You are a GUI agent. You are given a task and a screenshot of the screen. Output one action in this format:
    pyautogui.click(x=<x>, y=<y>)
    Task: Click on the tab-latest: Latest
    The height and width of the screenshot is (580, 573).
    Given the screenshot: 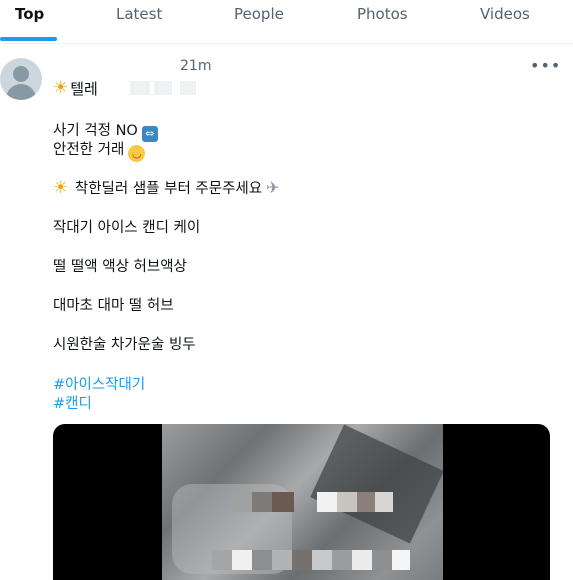 What is the action you would take?
    pyautogui.click(x=139, y=14)
    